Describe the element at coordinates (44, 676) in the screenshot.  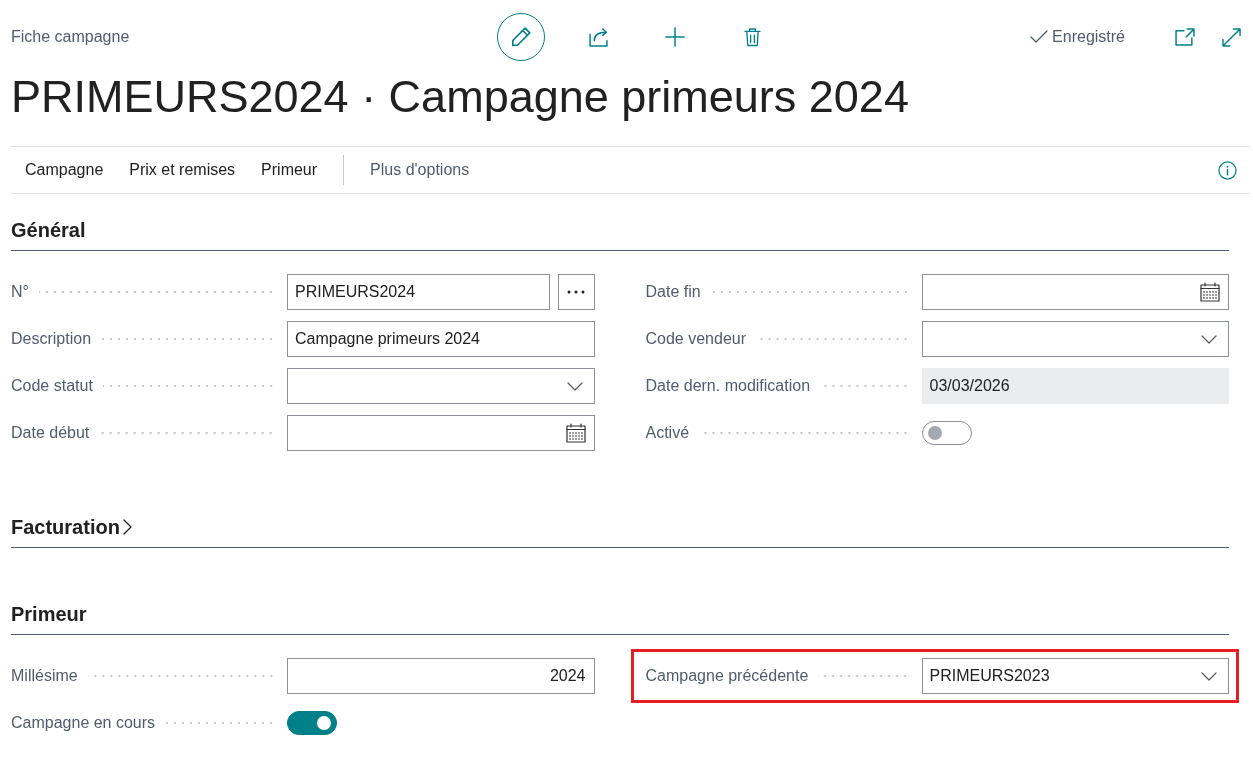
I see `field-label: Millésime` at that location.